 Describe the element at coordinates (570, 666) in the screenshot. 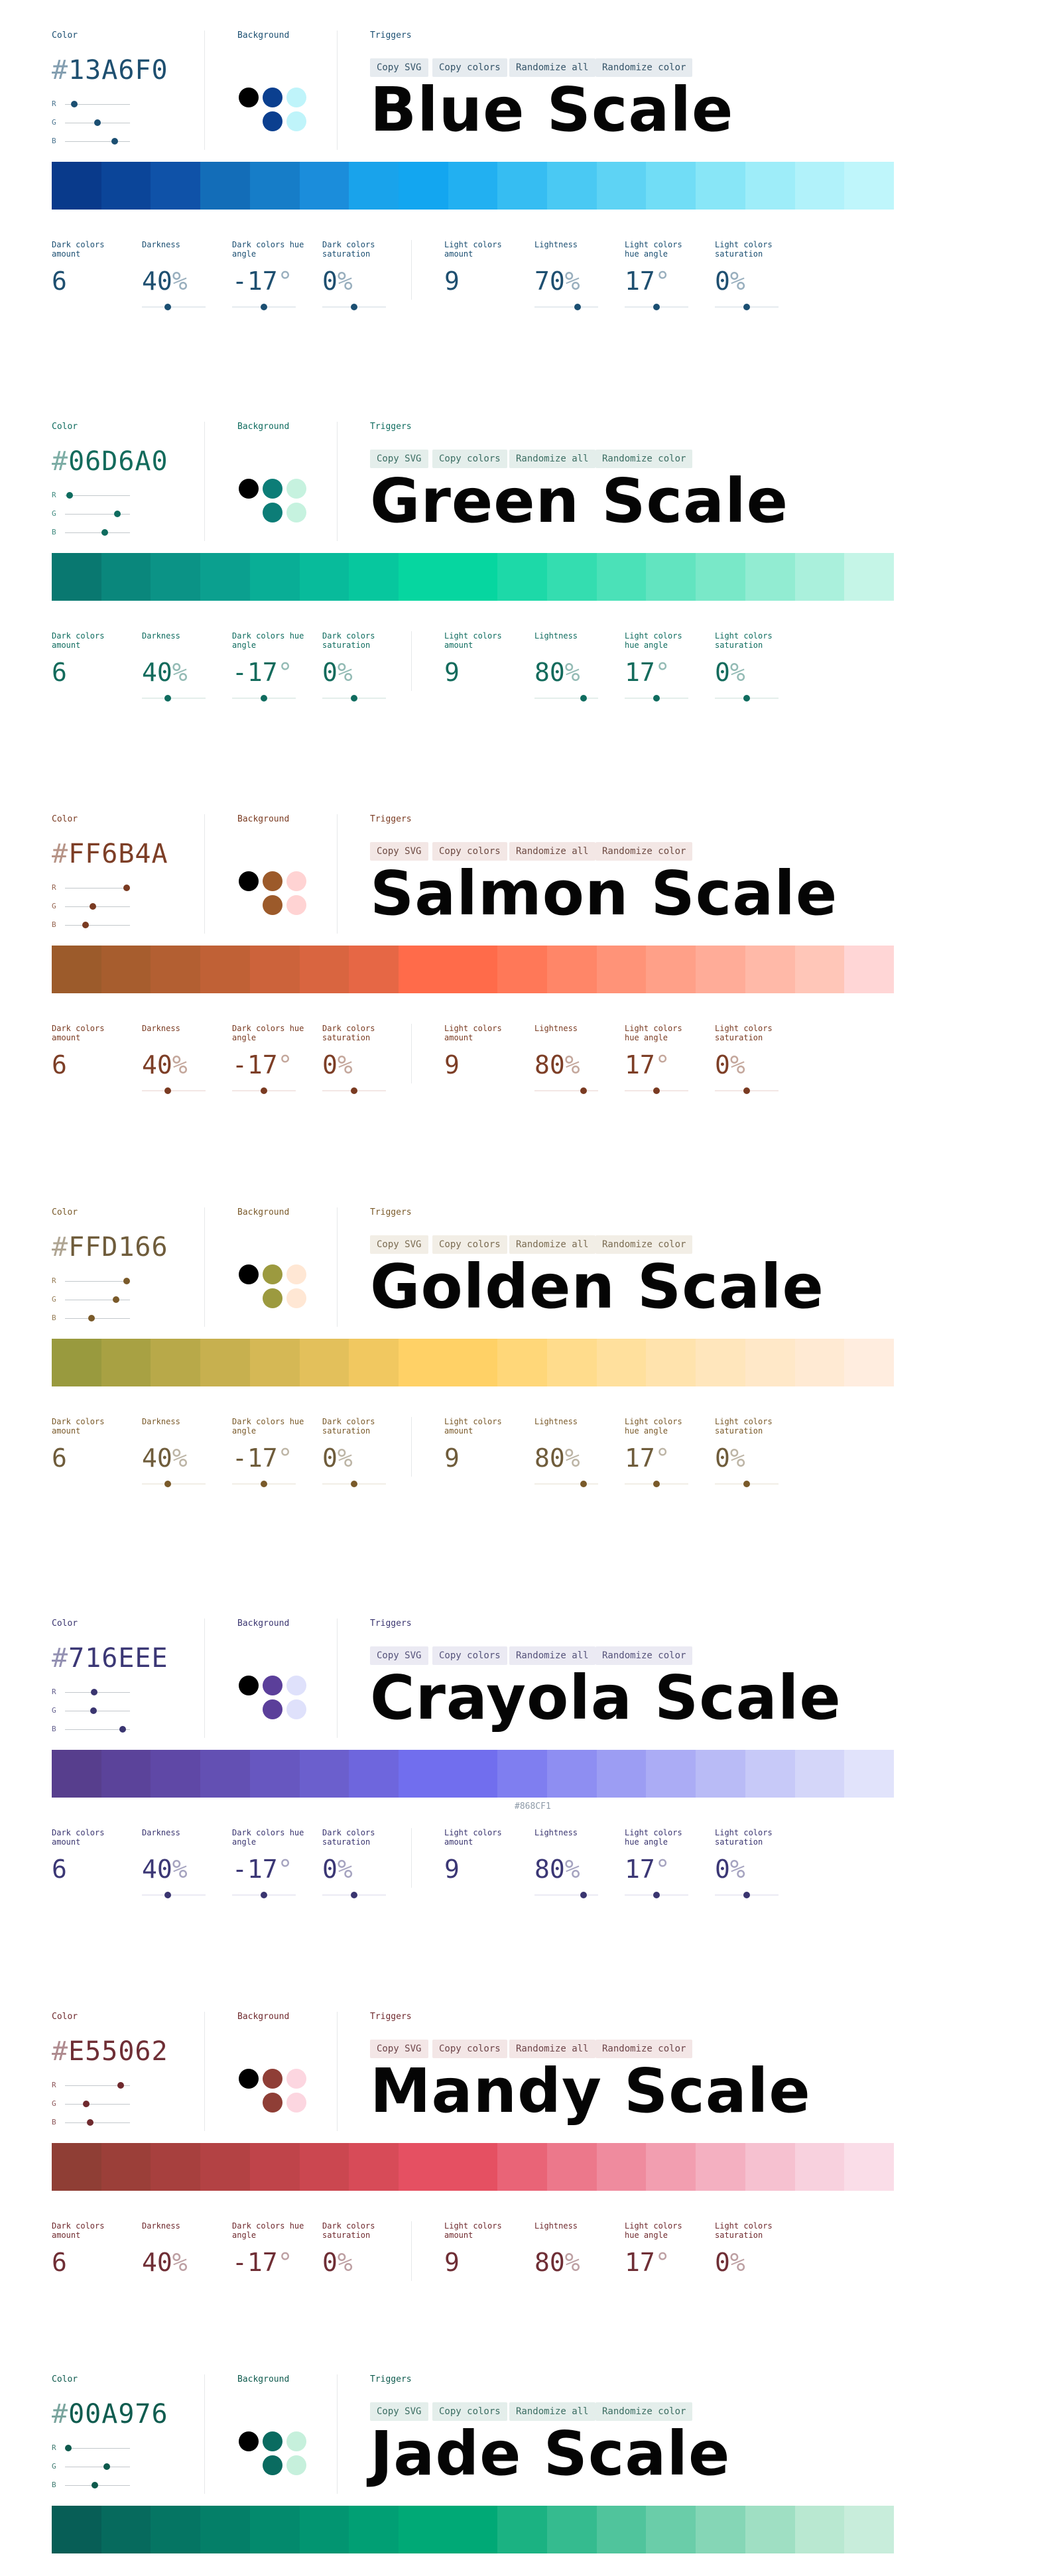

I see `param-control: Lightness 80%` at that location.